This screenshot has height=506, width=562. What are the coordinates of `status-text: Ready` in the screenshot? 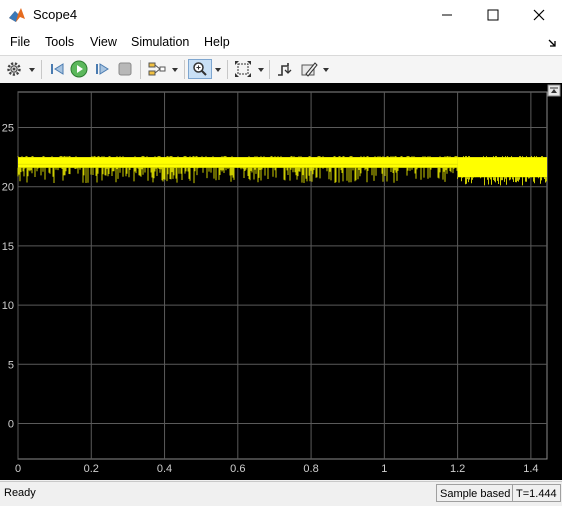 It's located at (20, 493).